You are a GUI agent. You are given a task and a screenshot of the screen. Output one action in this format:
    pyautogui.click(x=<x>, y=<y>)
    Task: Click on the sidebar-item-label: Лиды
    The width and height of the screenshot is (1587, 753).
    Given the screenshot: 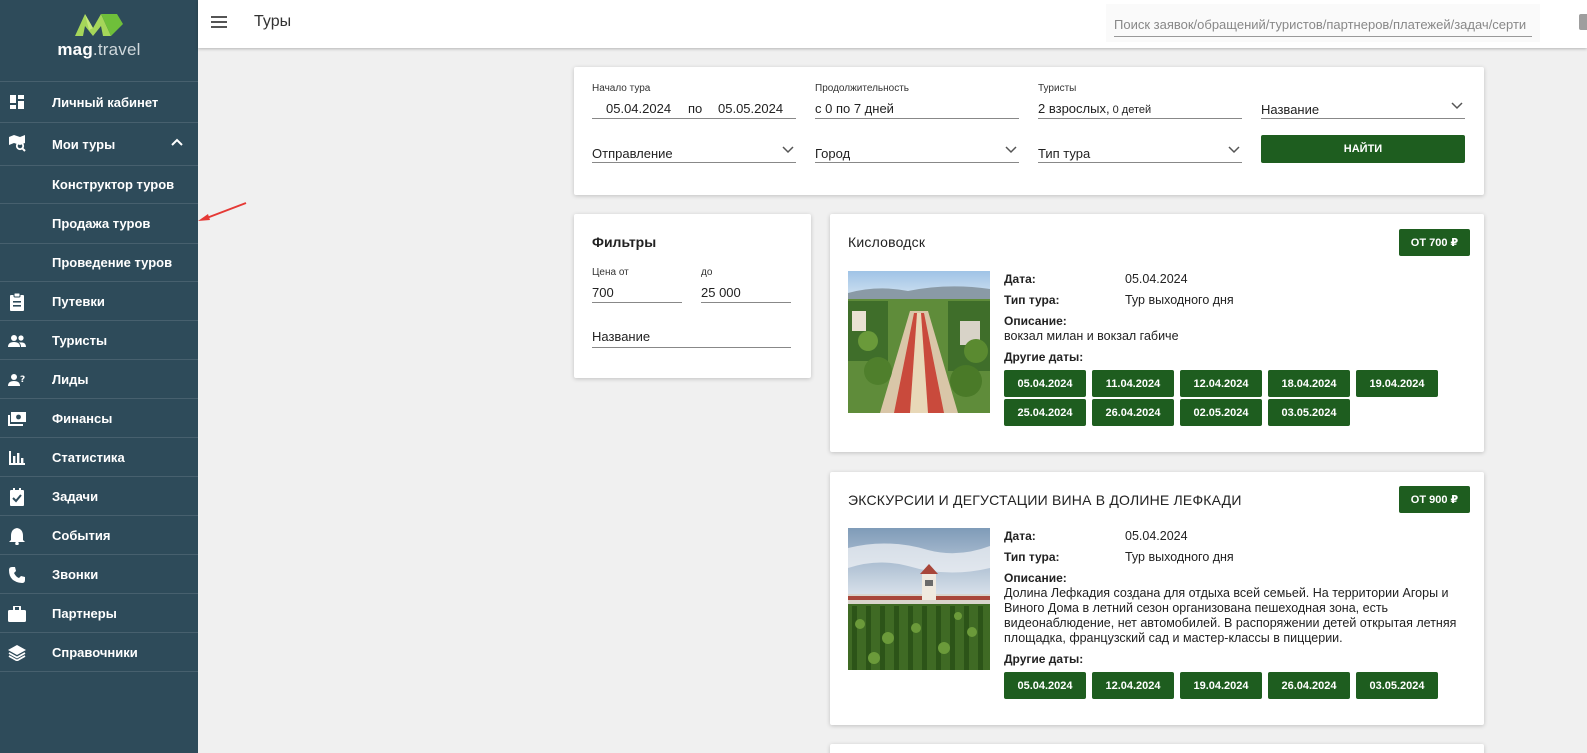 What is the action you would take?
    pyautogui.click(x=70, y=379)
    